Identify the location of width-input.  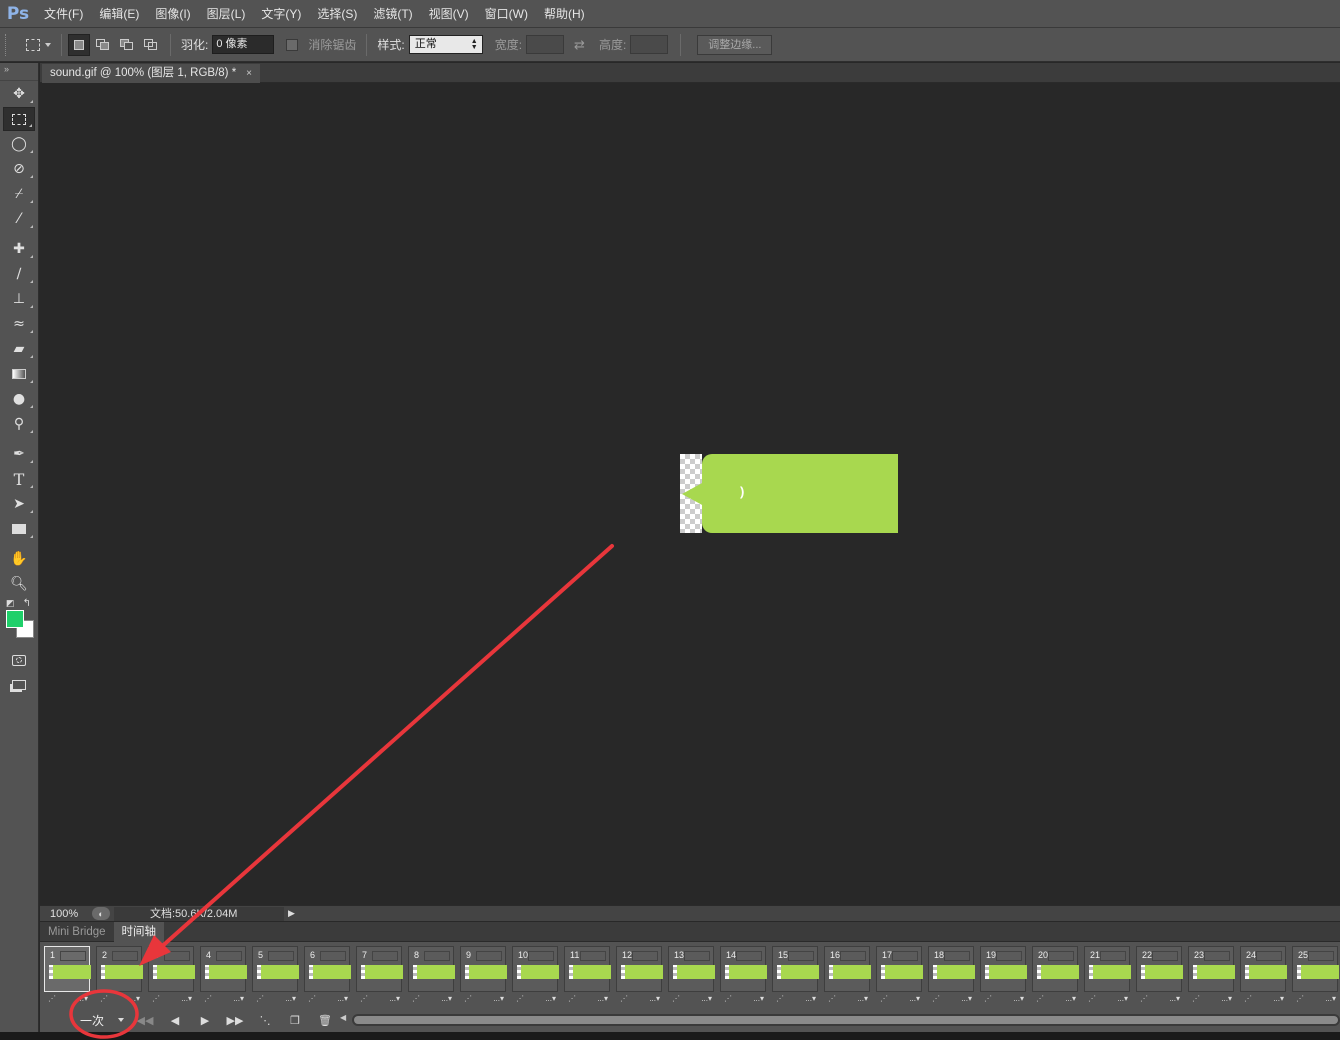
(545, 44).